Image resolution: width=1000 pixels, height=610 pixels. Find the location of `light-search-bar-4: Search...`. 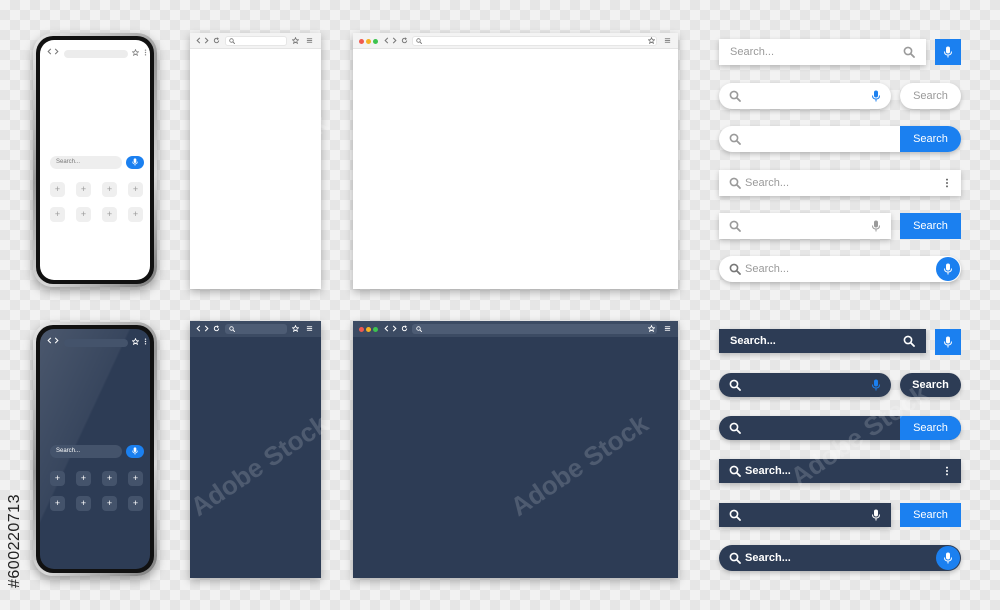

light-search-bar-4: Search... is located at coordinates (840, 183).